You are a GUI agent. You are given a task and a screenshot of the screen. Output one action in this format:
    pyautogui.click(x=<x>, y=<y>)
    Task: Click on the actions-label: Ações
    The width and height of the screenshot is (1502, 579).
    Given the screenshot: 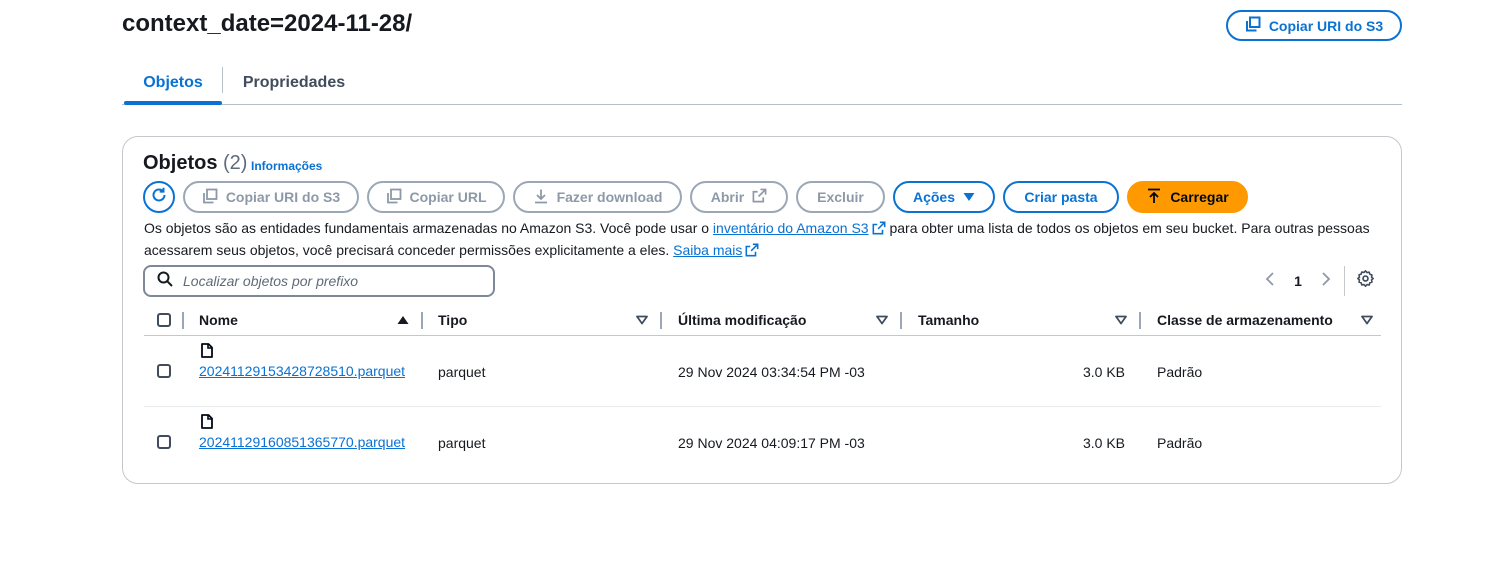 What is the action you would take?
    pyautogui.click(x=934, y=197)
    